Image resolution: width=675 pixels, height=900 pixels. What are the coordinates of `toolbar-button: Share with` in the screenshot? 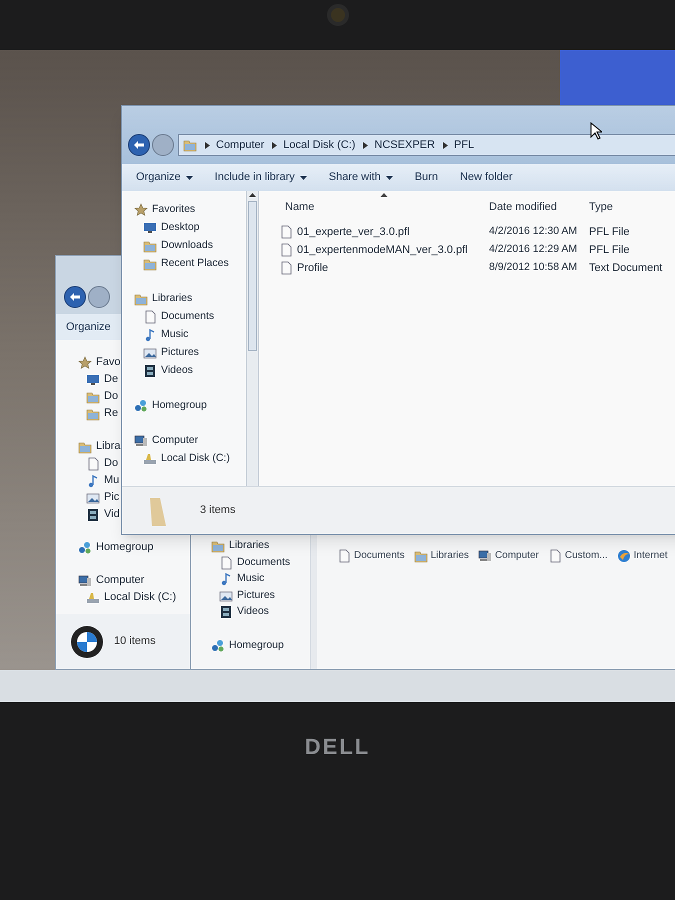 It's located at (360, 177).